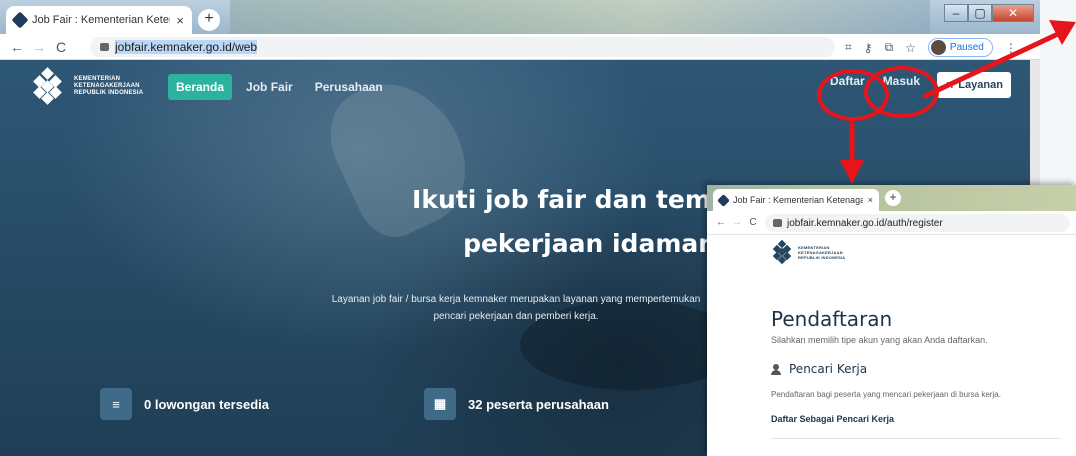  I want to click on stat-label: 0 lowongan tersedia, so click(206, 404).